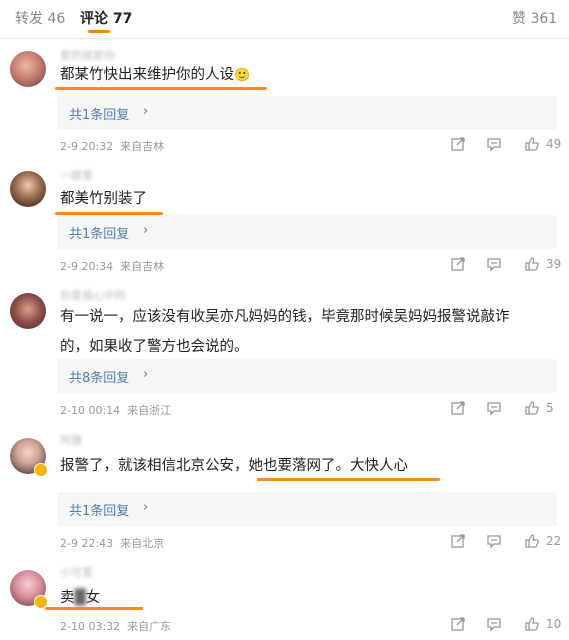 The image size is (569, 640). What do you see at coordinates (103, 199) in the screenshot?
I see `comment-text: 都美竹别装了` at bounding box center [103, 199].